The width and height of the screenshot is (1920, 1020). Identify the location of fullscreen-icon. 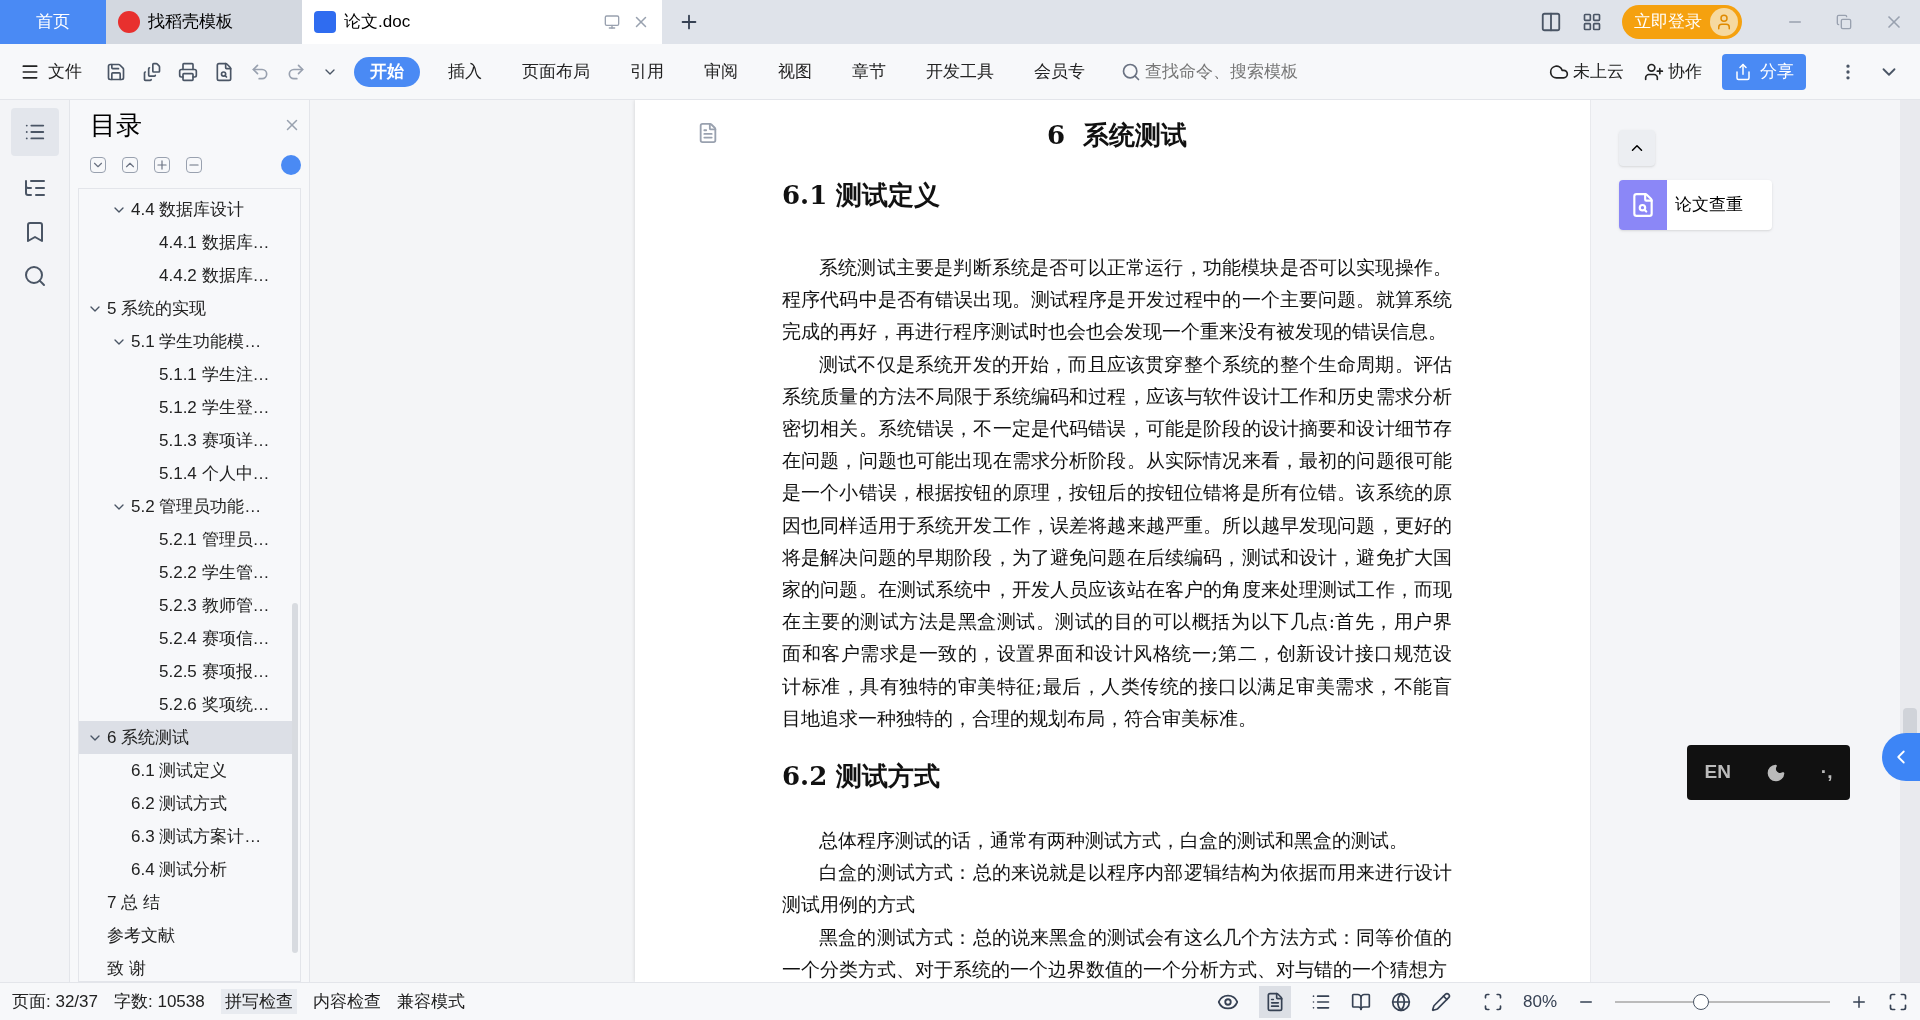
(1898, 1001).